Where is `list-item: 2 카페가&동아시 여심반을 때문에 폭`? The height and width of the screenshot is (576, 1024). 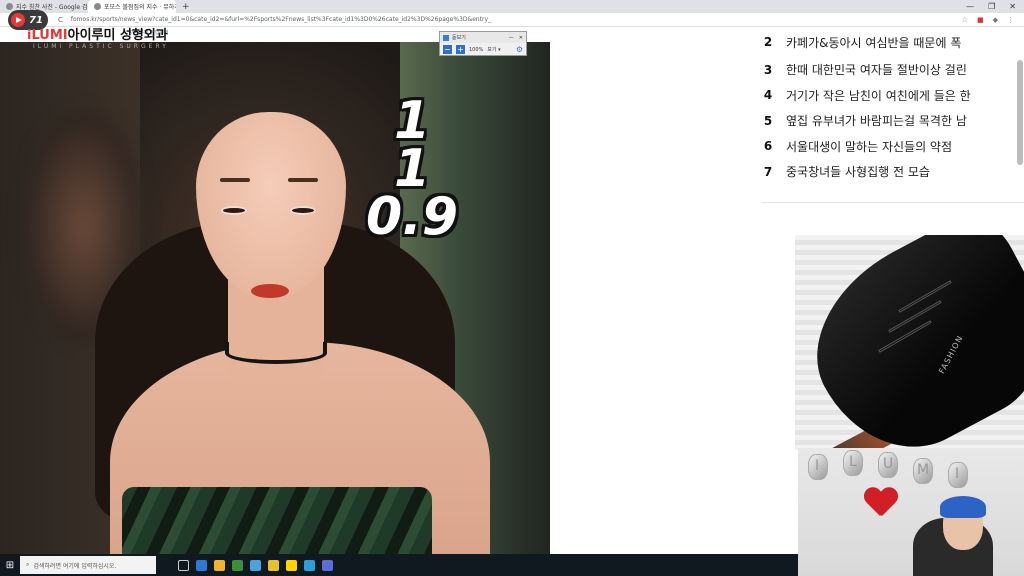
list-item: 2 카페가&동아시 여심반을 때문에 폭 is located at coordinates (893, 42).